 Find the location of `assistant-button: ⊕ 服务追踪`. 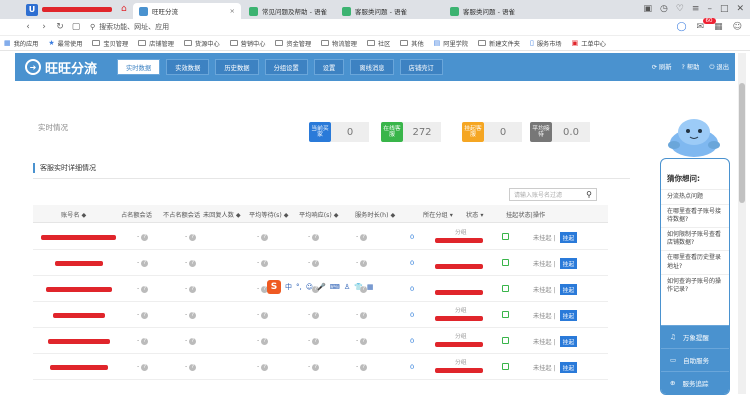

assistant-button: ⊕ 服务追踪 is located at coordinates (695, 382).